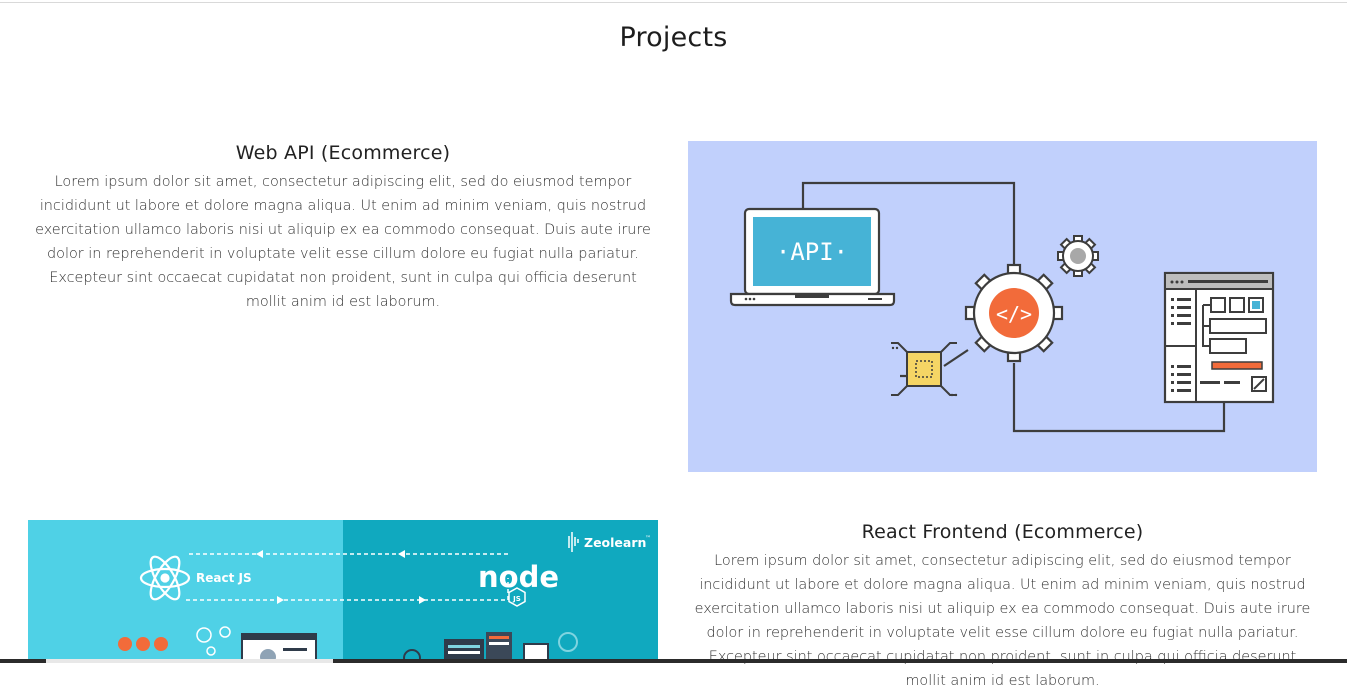 This screenshot has height=693, width=1347. What do you see at coordinates (812, 252) in the screenshot?
I see `api-screen-text: ·API·` at bounding box center [812, 252].